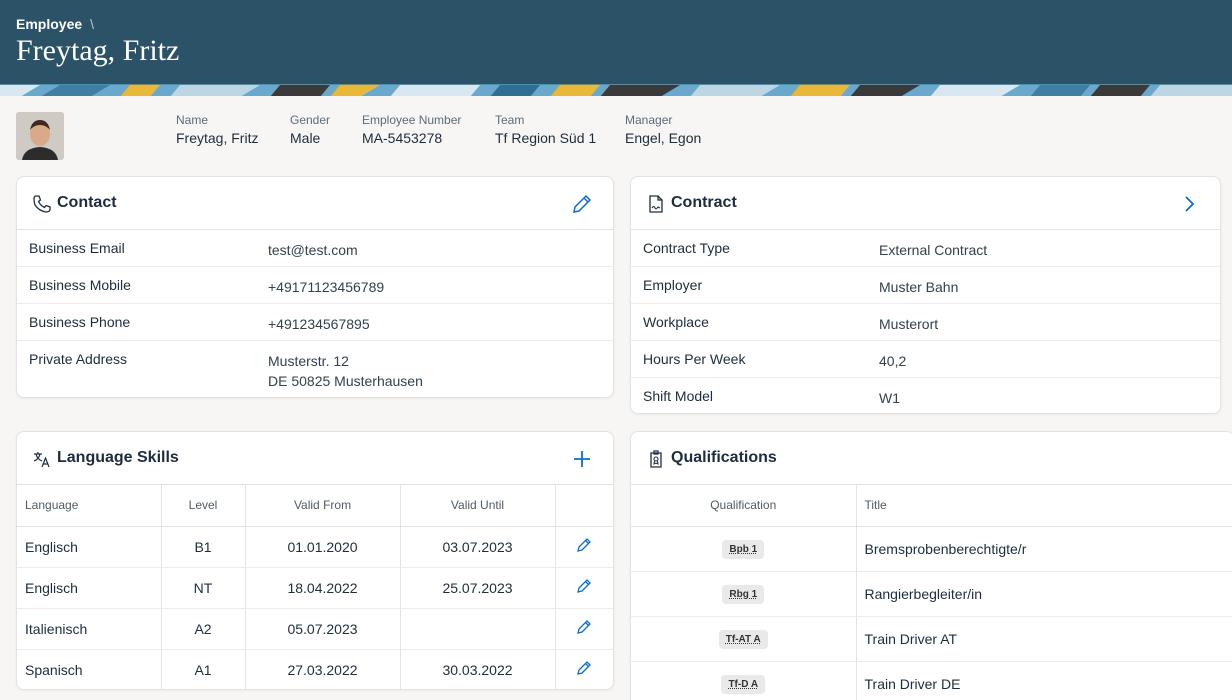  Describe the element at coordinates (80, 285) in the screenshot. I see `contact-label: Business Mobile` at that location.